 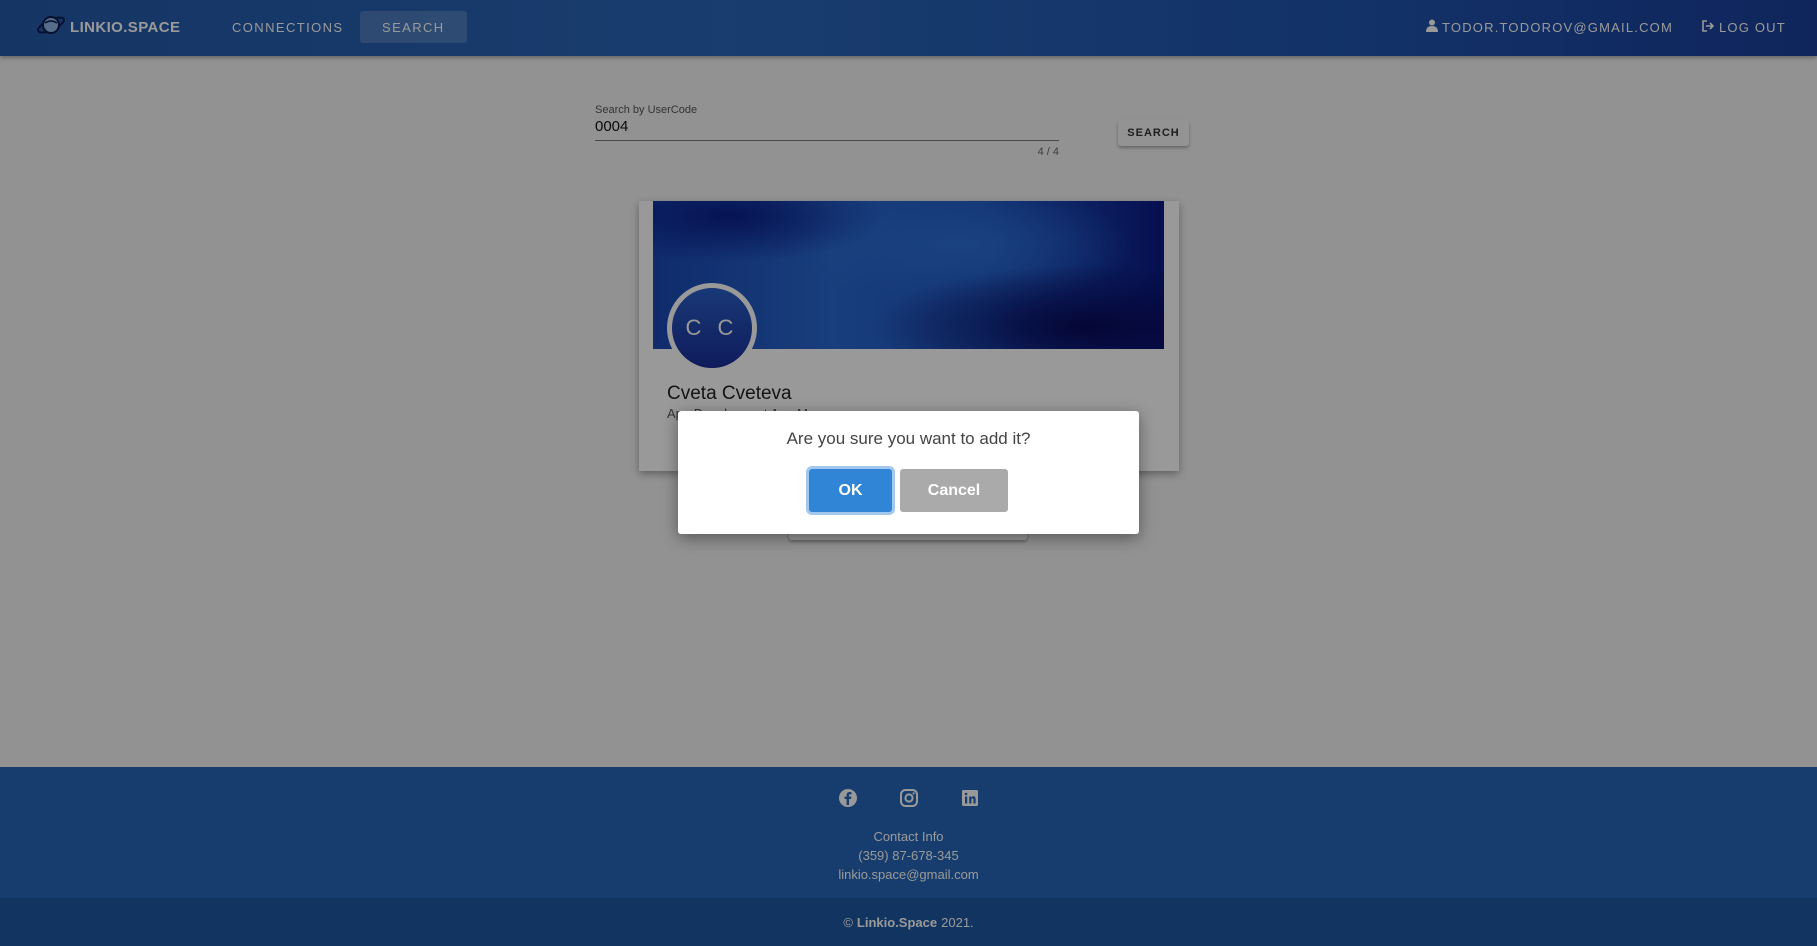 What do you see at coordinates (908, 438) in the screenshot?
I see `dialog-message: Are you sure you want to add it?` at bounding box center [908, 438].